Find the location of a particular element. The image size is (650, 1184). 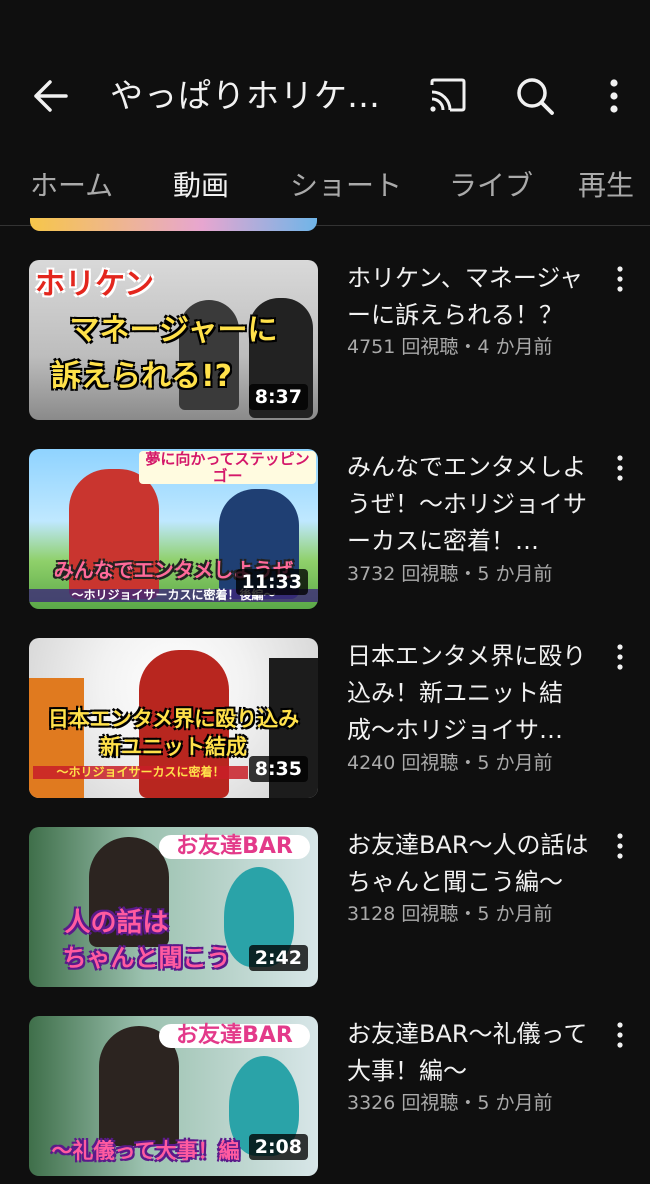

view-count: 3326 回視聴 is located at coordinates (403, 1103).